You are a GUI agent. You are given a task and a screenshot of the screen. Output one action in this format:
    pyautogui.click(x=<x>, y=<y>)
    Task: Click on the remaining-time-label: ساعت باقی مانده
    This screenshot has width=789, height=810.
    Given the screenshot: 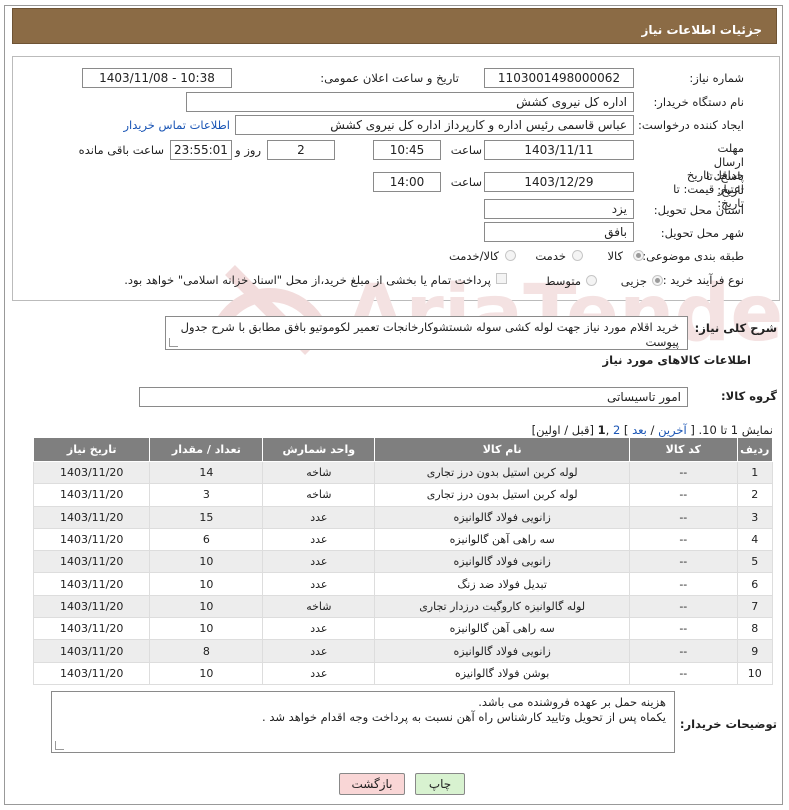 What is the action you would take?
    pyautogui.click(x=121, y=150)
    